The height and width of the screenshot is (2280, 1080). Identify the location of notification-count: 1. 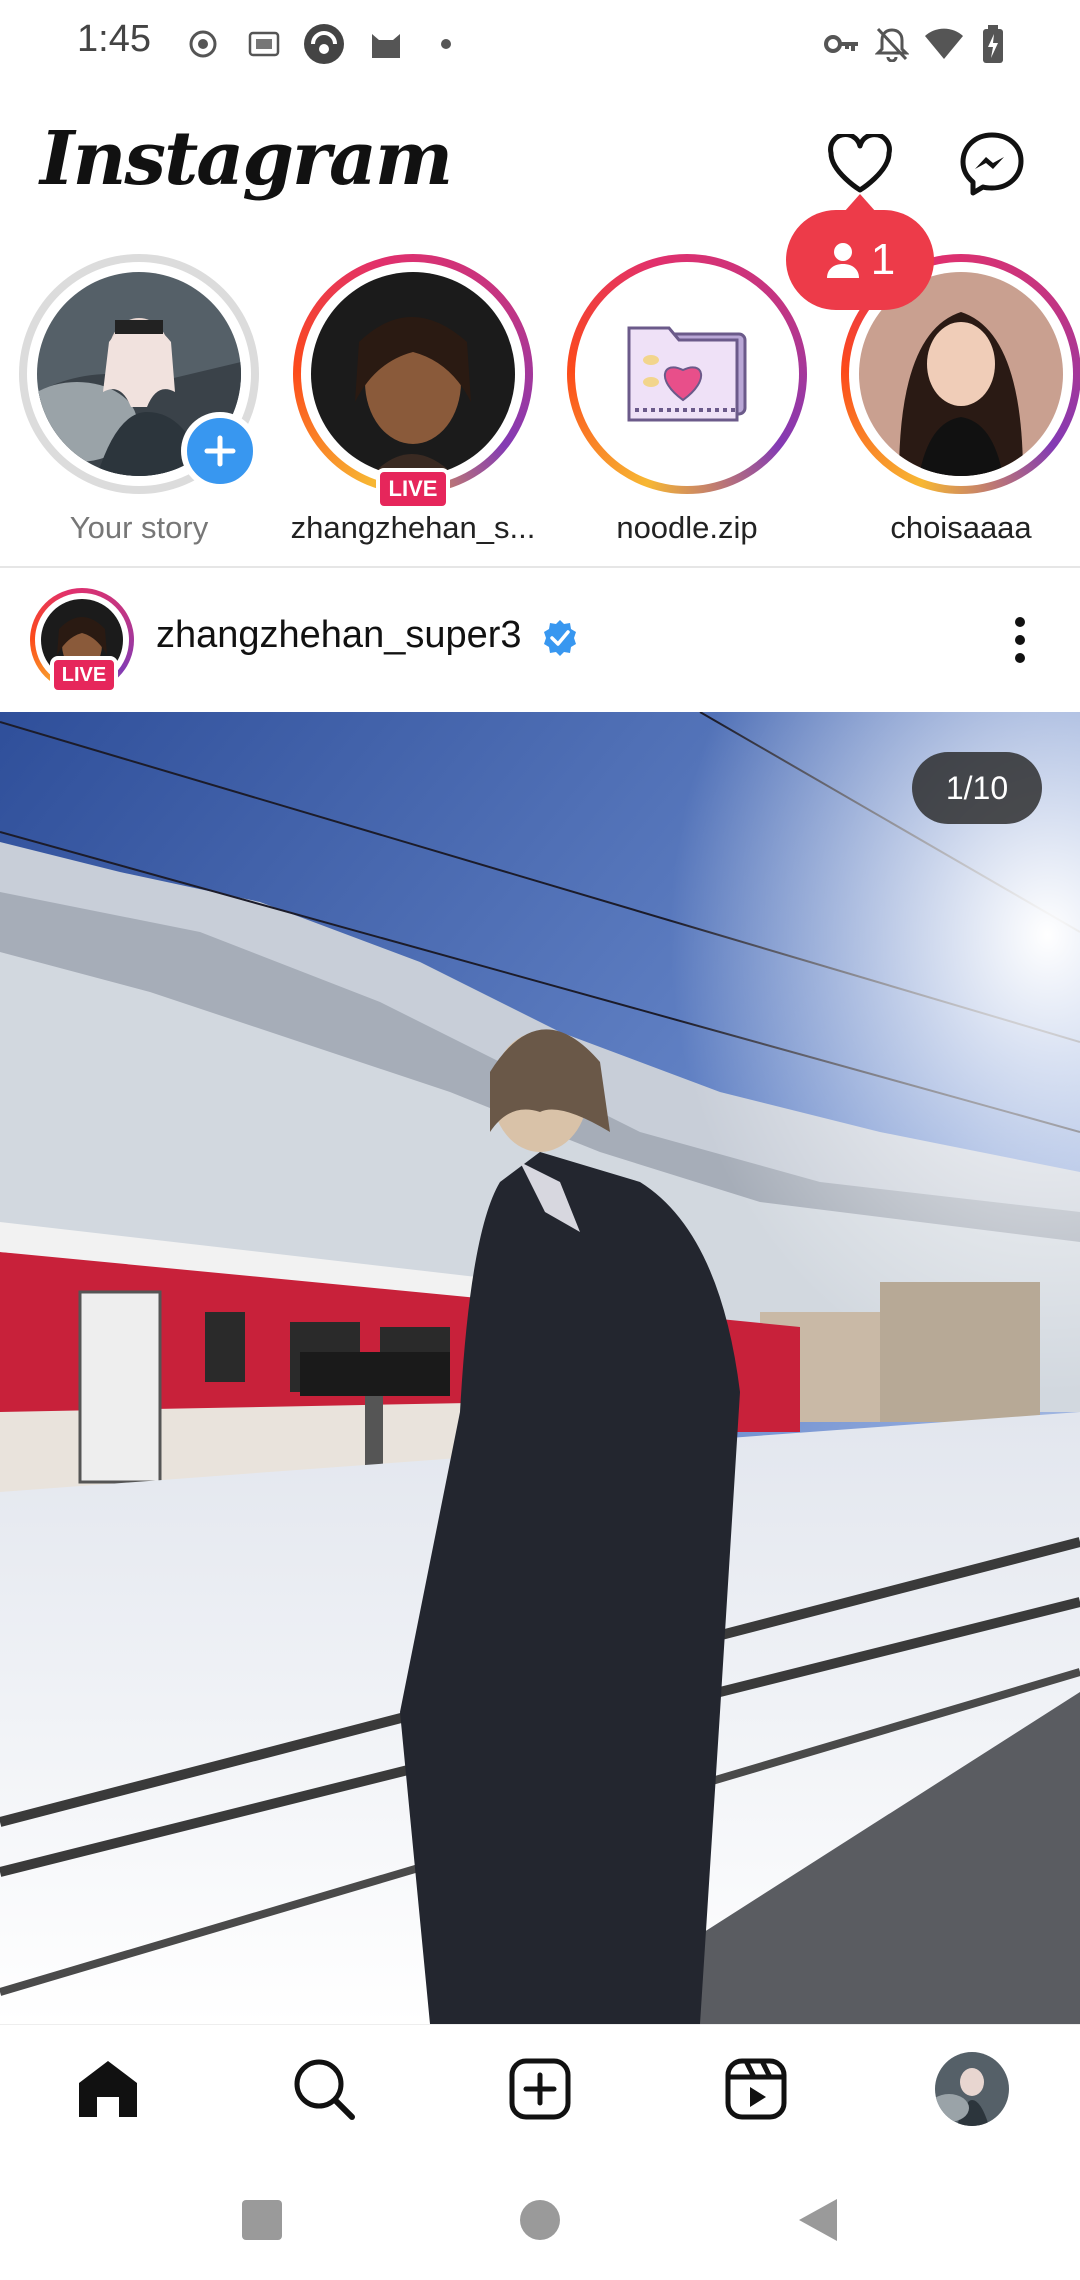
(883, 259).